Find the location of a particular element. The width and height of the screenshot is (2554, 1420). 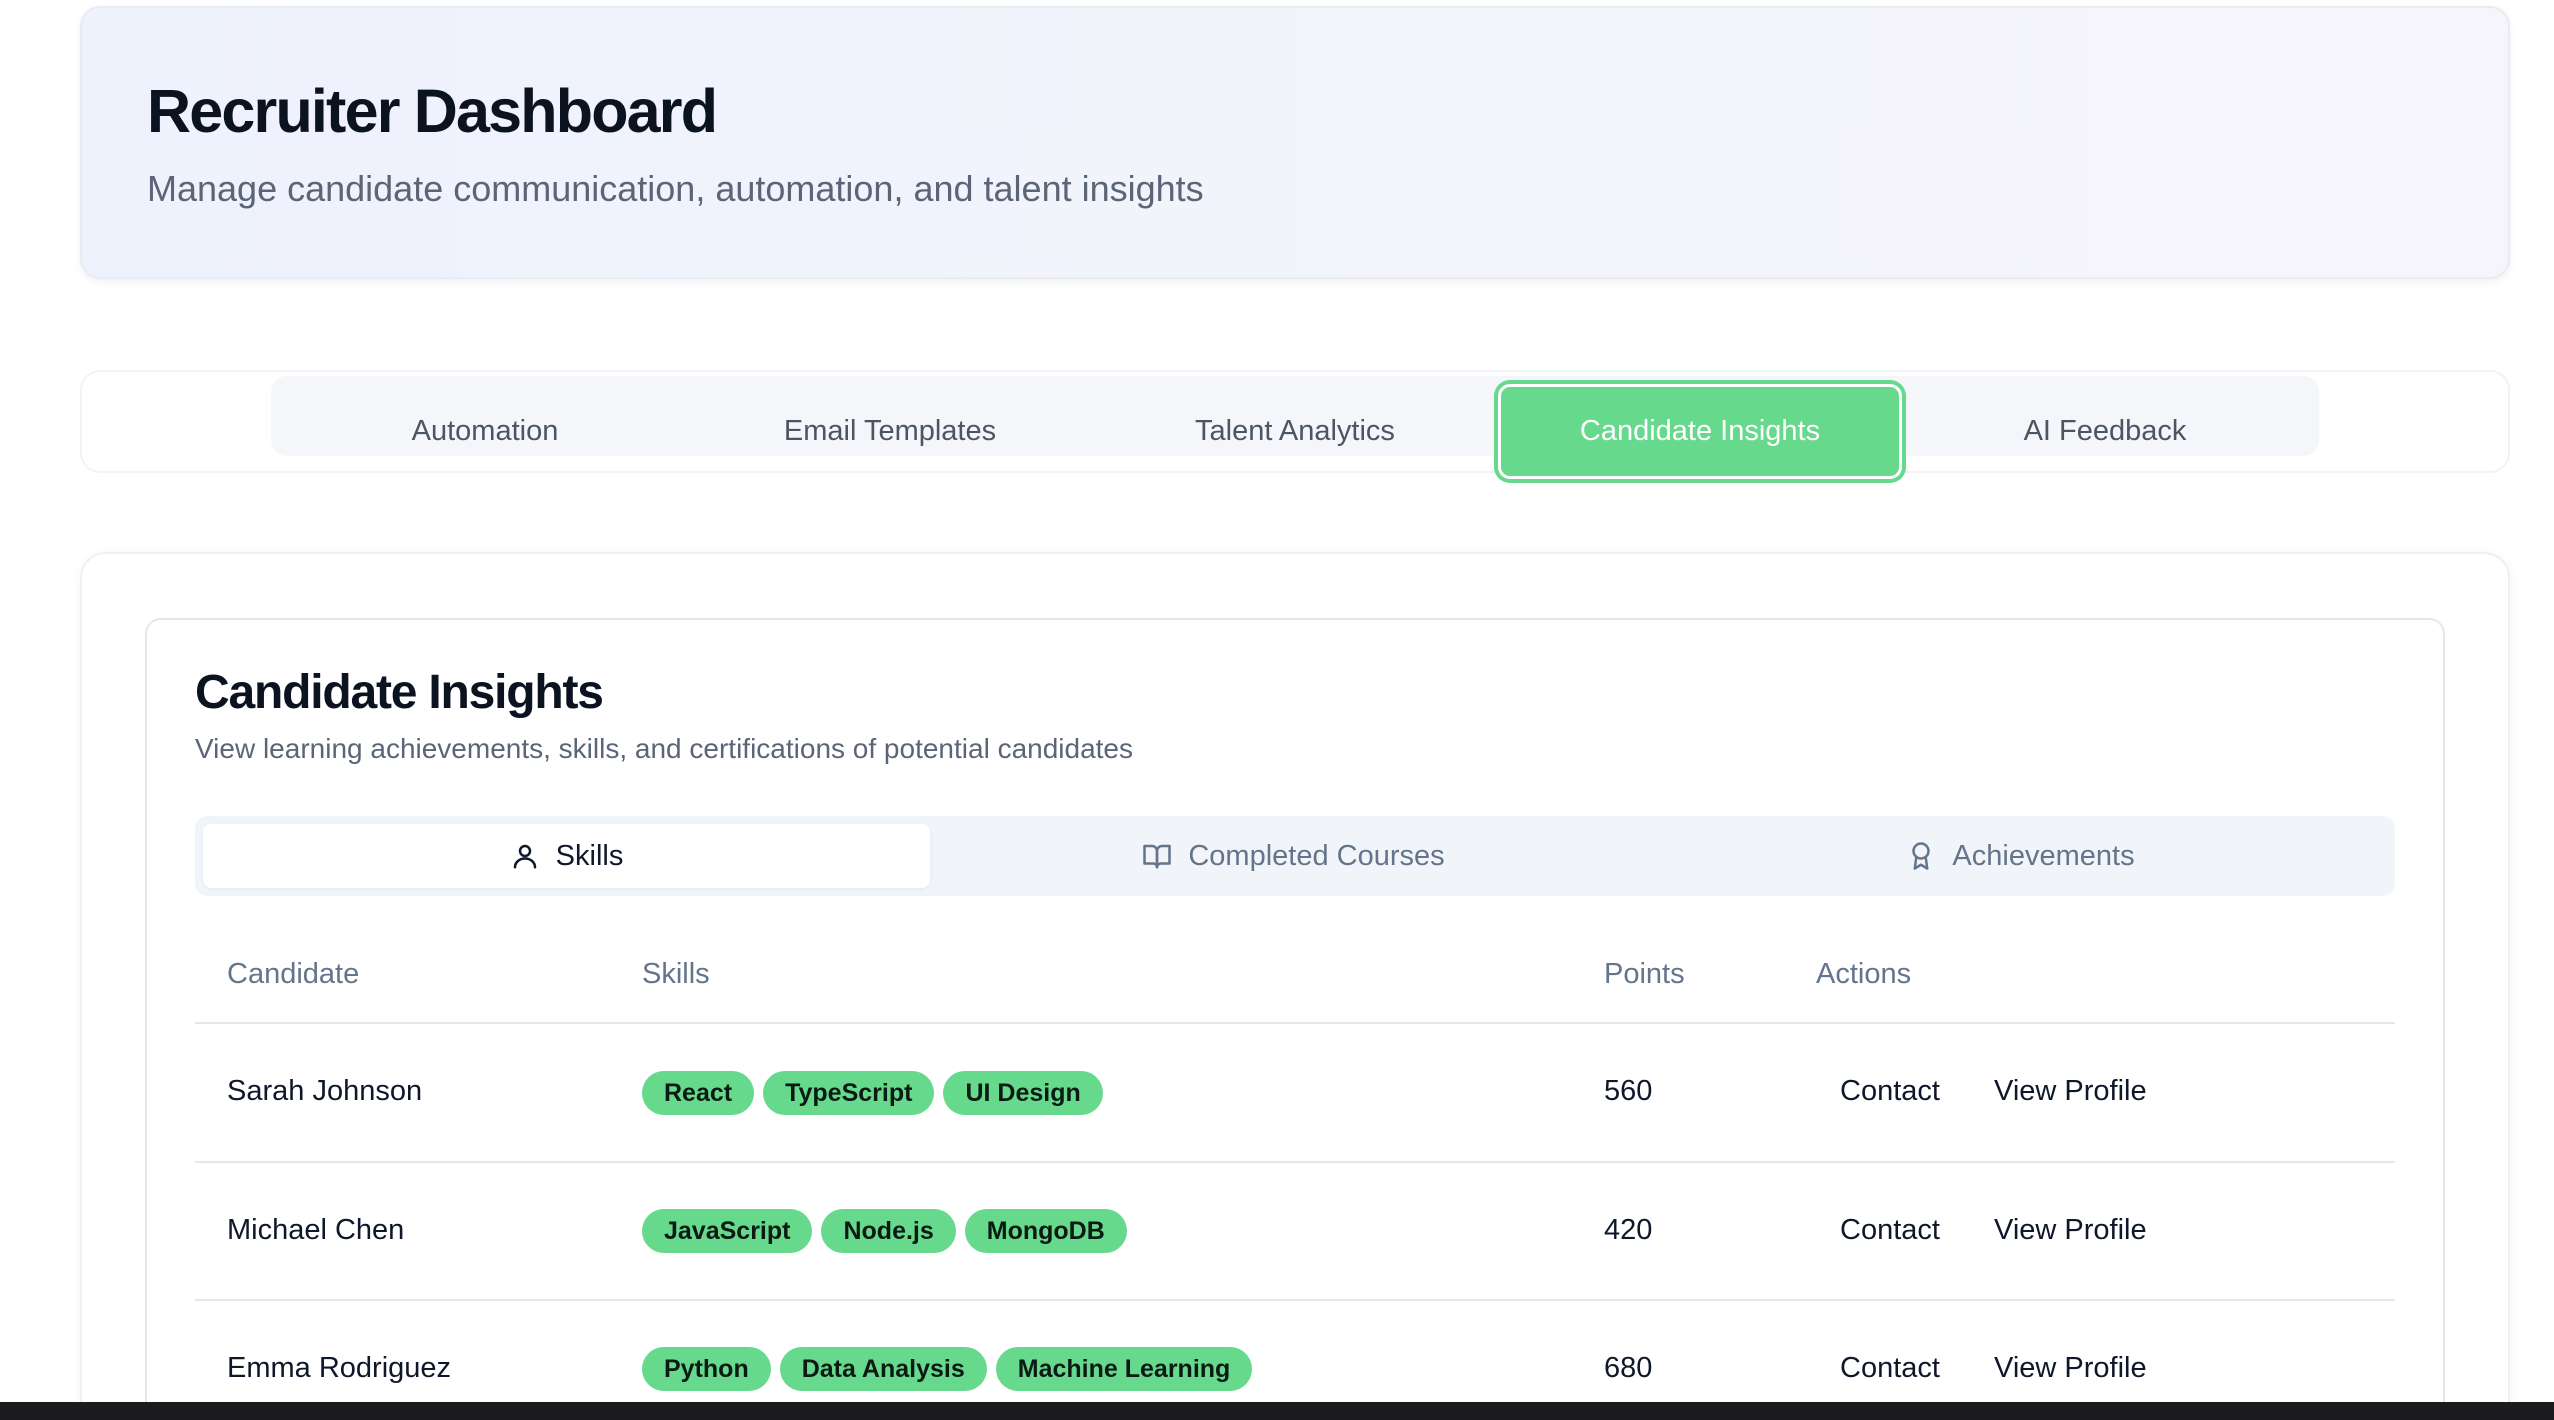

subtab-achievements: Achievements is located at coordinates (2020, 856).